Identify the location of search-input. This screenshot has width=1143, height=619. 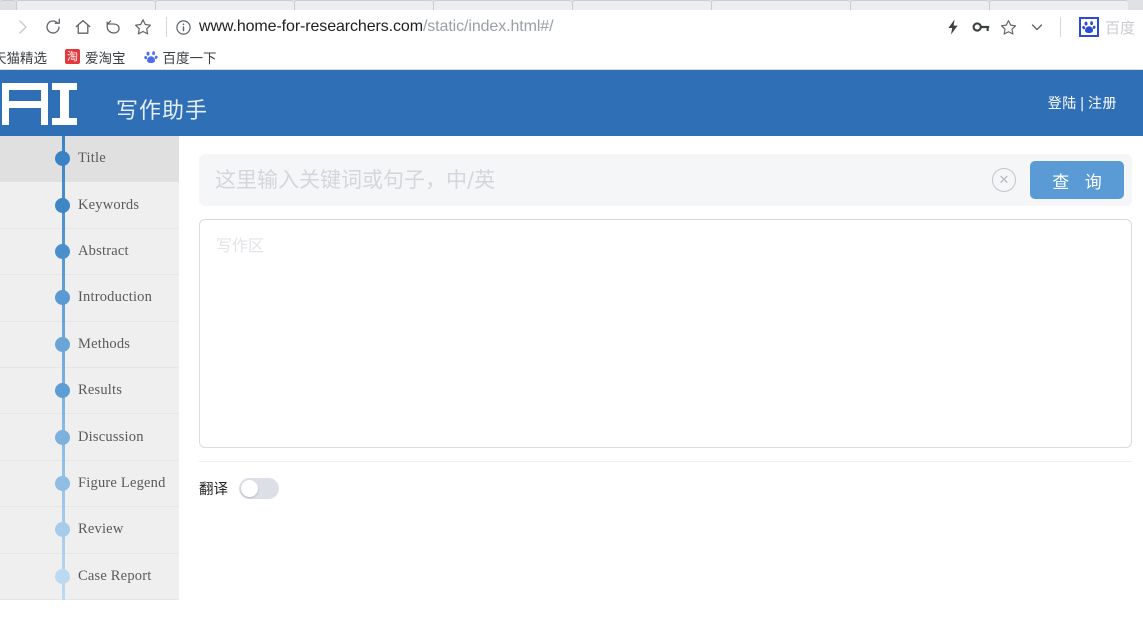
(603, 180).